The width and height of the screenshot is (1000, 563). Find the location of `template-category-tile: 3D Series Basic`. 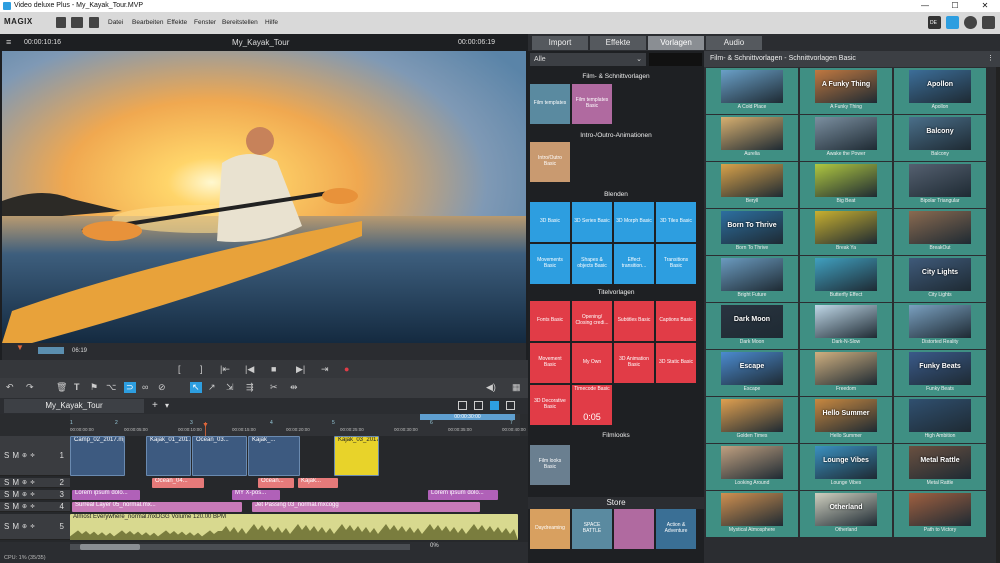

template-category-tile: 3D Series Basic is located at coordinates (592, 222).